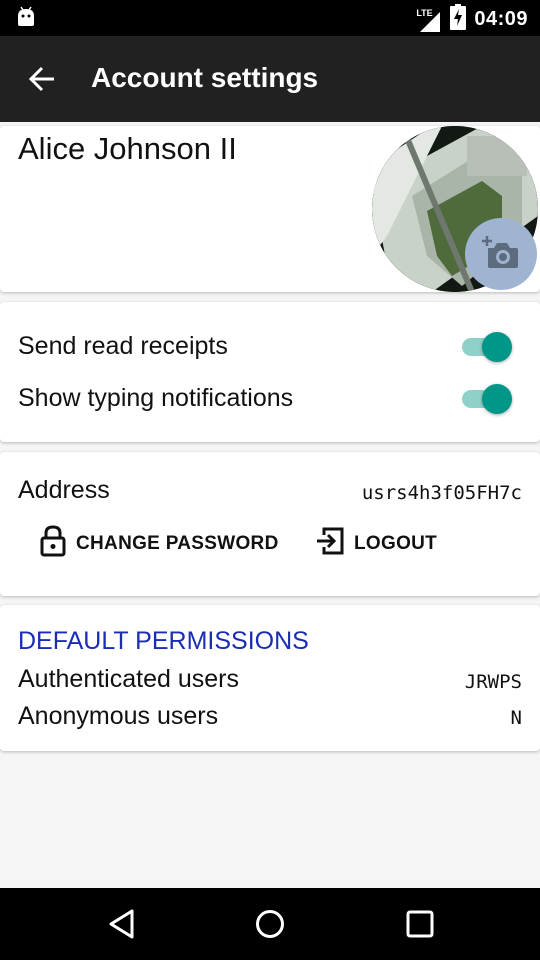  What do you see at coordinates (64, 490) in the screenshot?
I see `address-label: Address` at bounding box center [64, 490].